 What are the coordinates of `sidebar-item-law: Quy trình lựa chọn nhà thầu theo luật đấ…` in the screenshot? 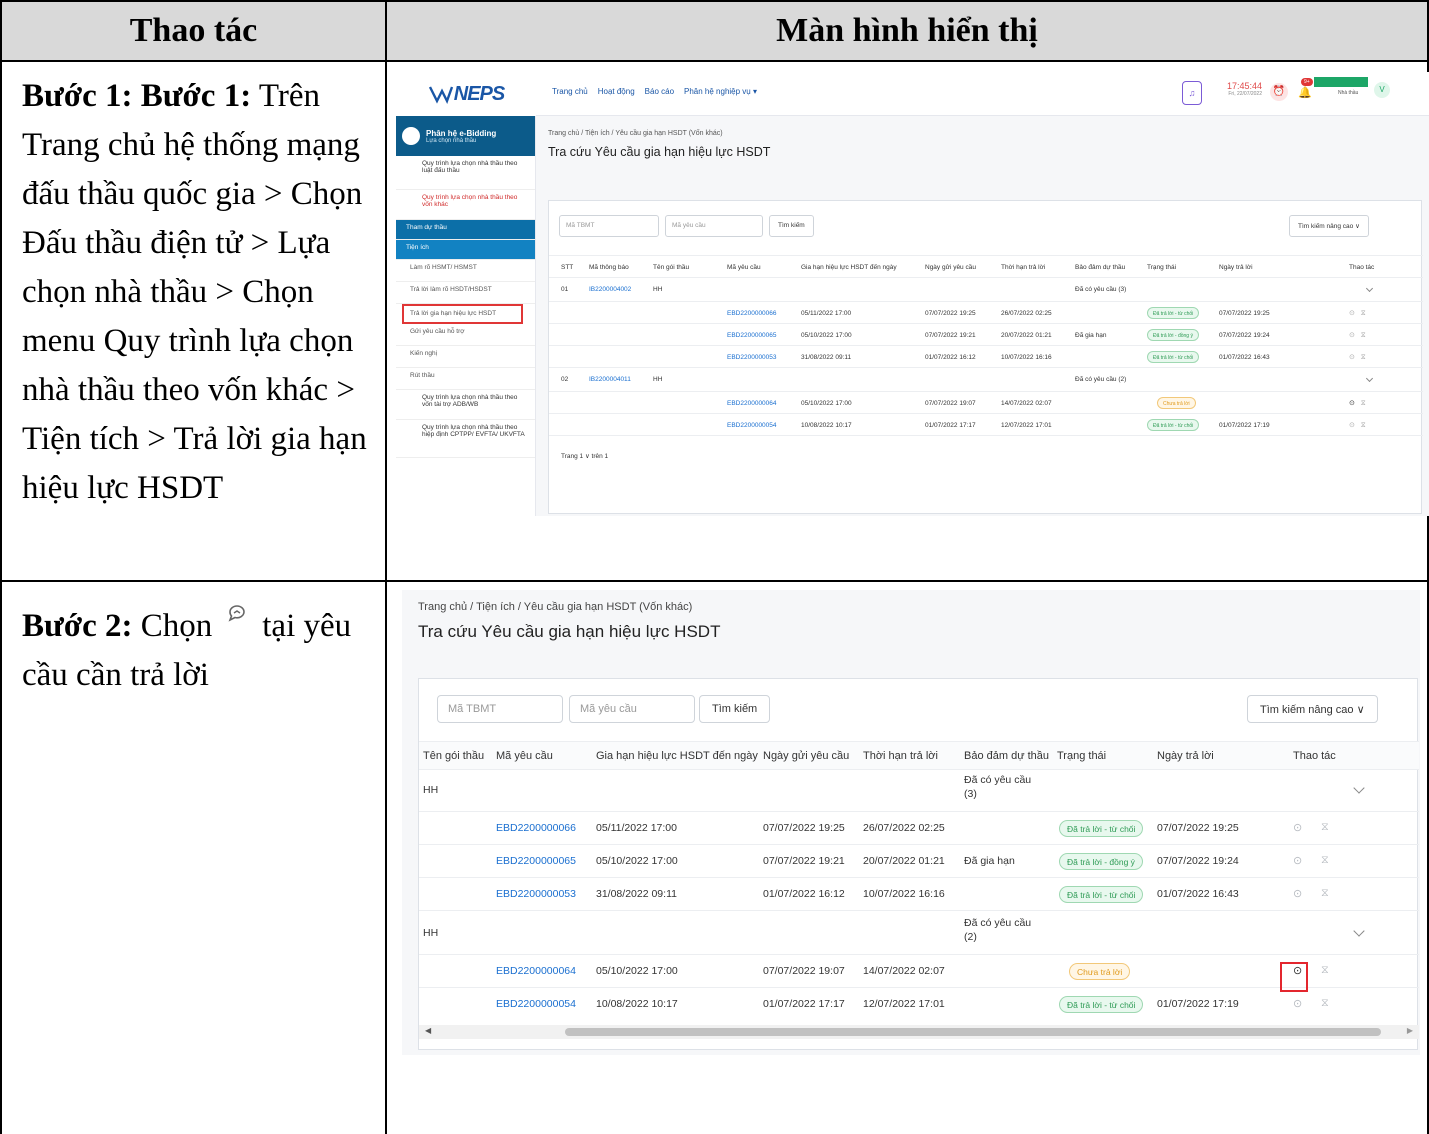 It's located at (465, 173).